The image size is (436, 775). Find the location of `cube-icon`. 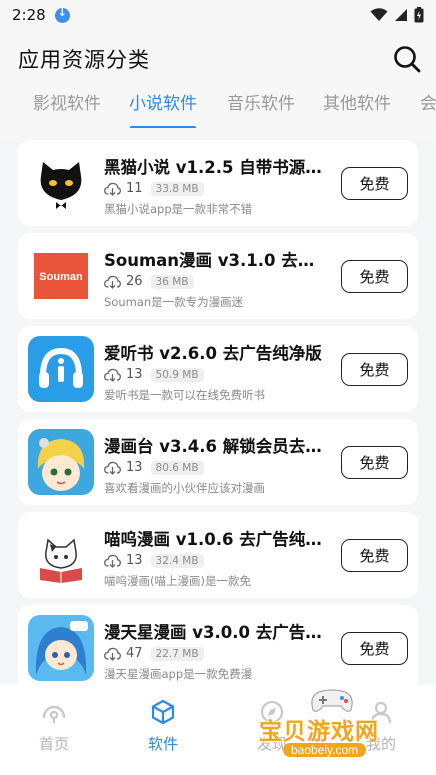

cube-icon is located at coordinates (163, 712).